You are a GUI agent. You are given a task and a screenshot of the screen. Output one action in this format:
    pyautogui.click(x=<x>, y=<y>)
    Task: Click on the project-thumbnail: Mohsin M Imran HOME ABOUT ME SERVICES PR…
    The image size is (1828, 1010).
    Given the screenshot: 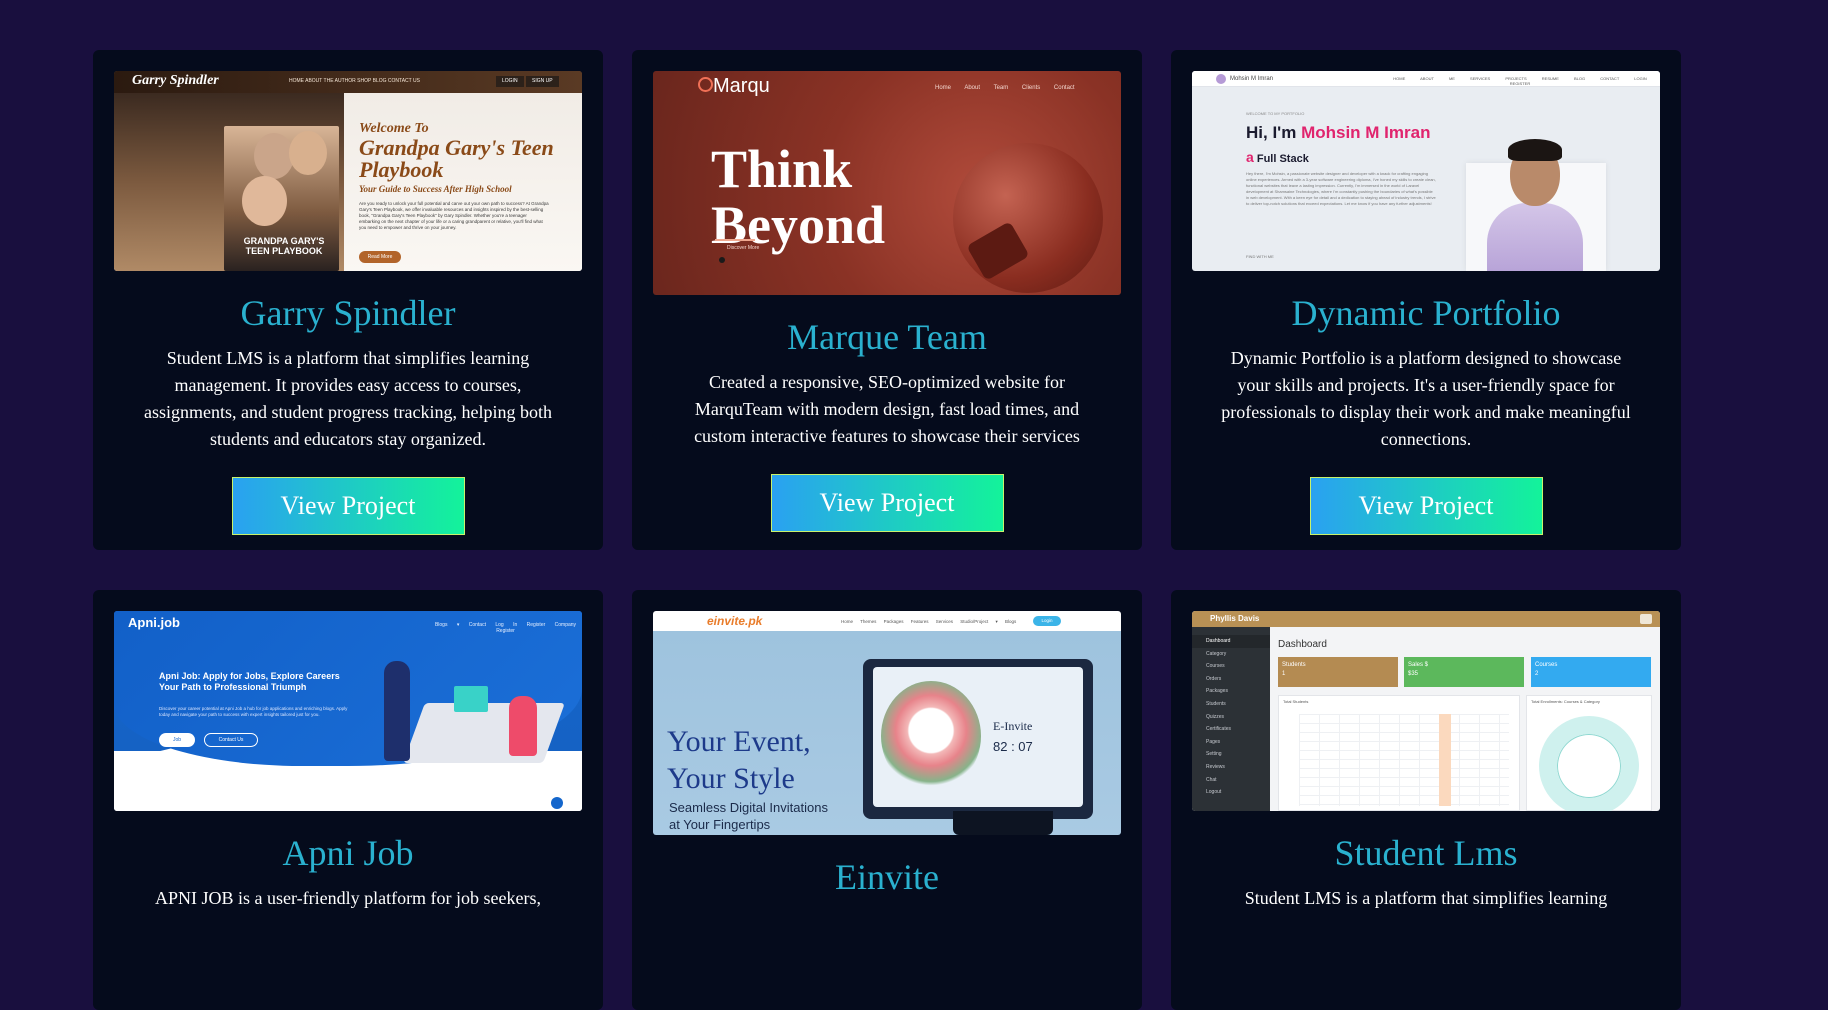 What is the action you would take?
    pyautogui.click(x=1426, y=171)
    